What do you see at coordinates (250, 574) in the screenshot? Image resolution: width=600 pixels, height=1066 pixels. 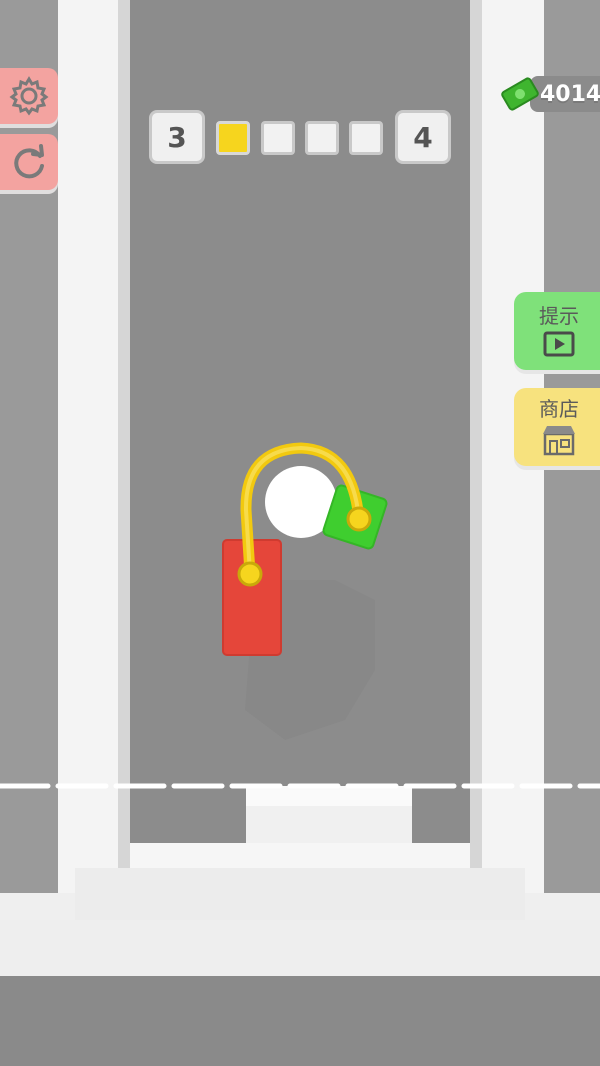 I see `rope-pin-red` at bounding box center [250, 574].